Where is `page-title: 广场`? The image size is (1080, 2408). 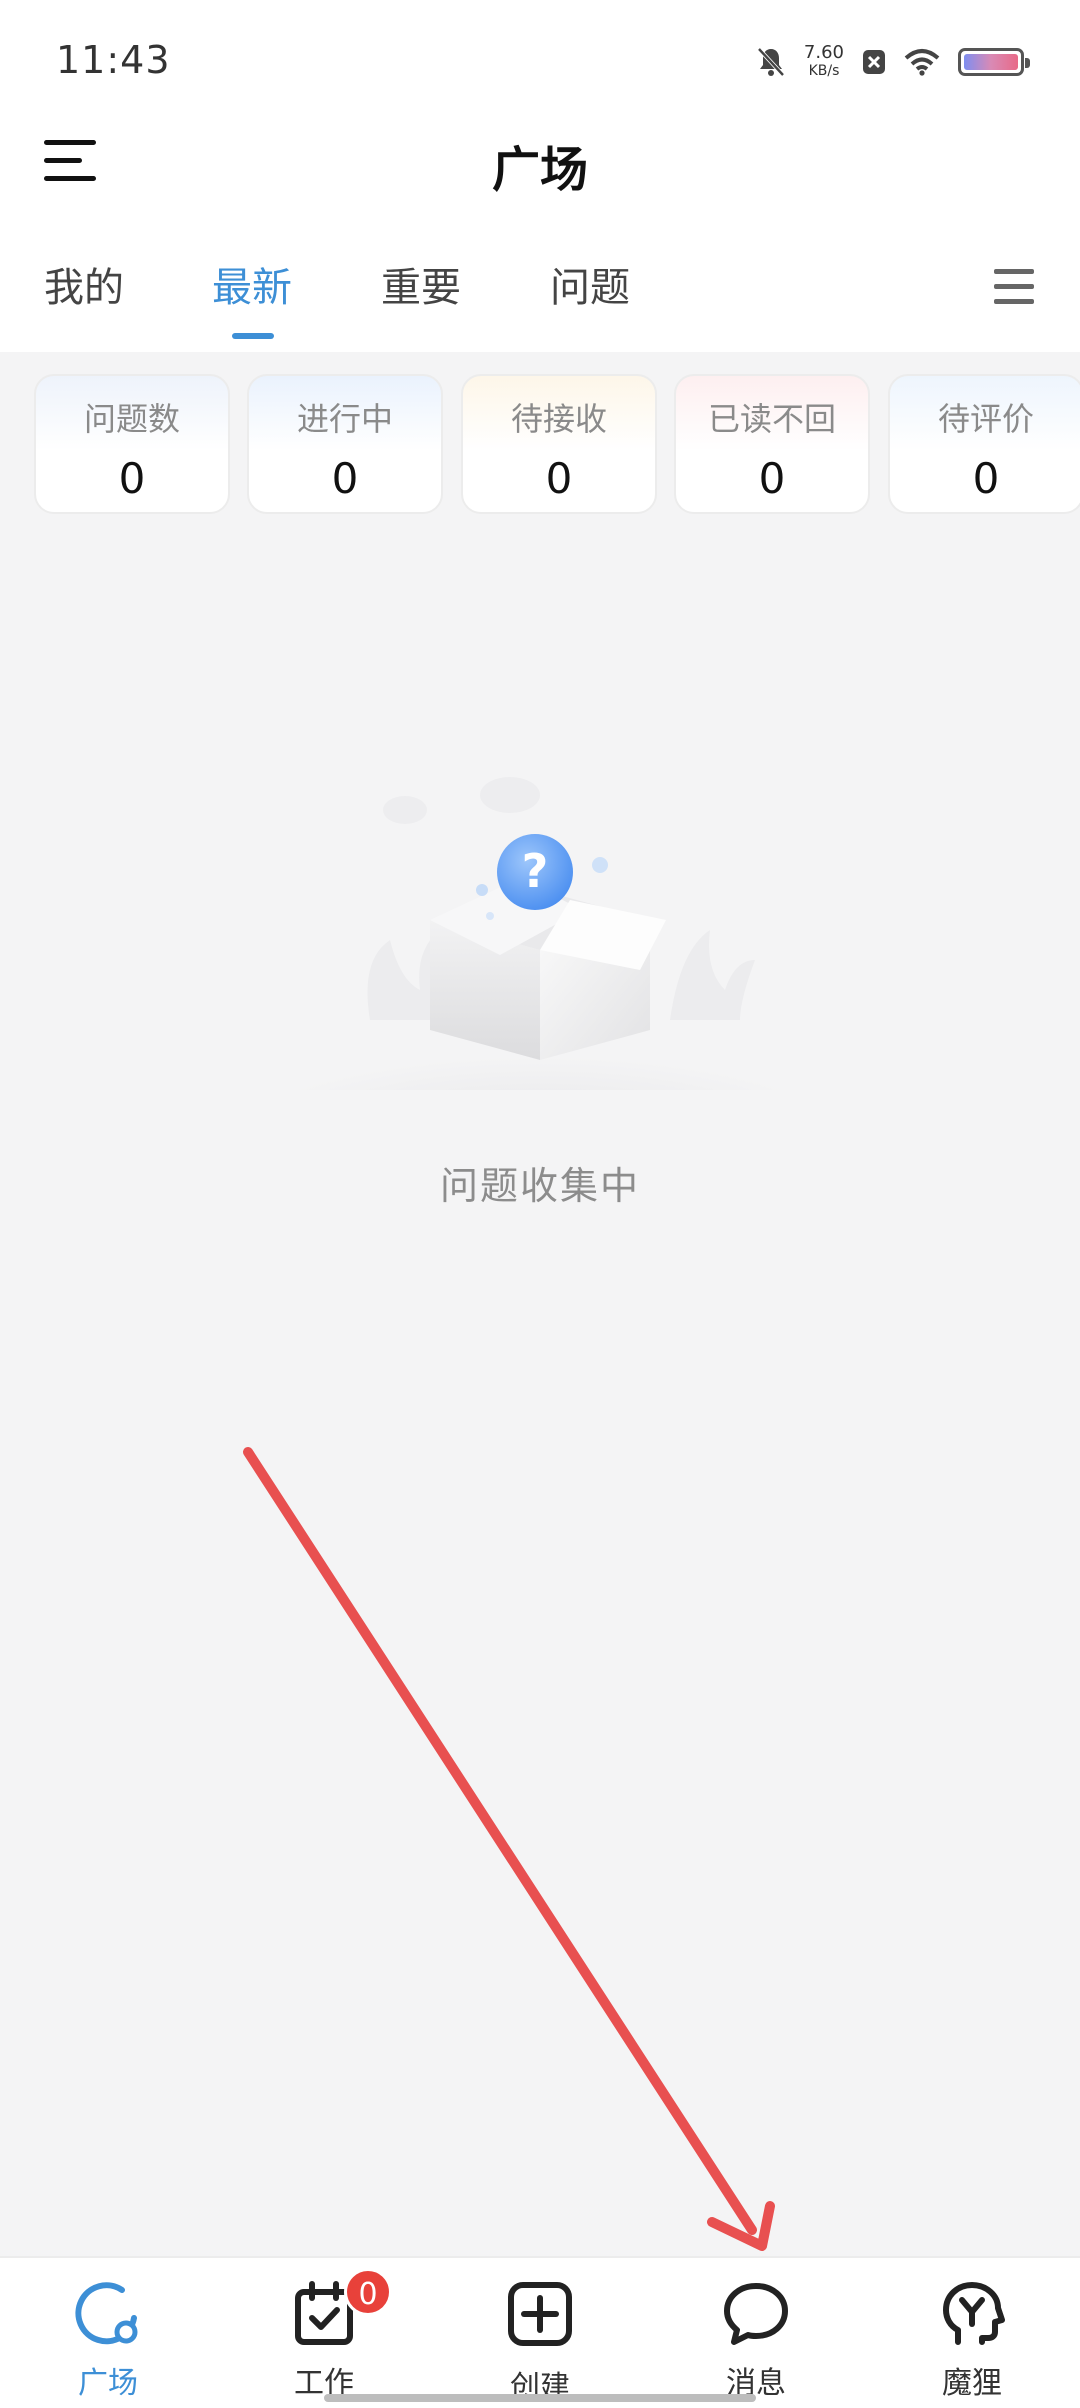 page-title: 广场 is located at coordinates (539, 170).